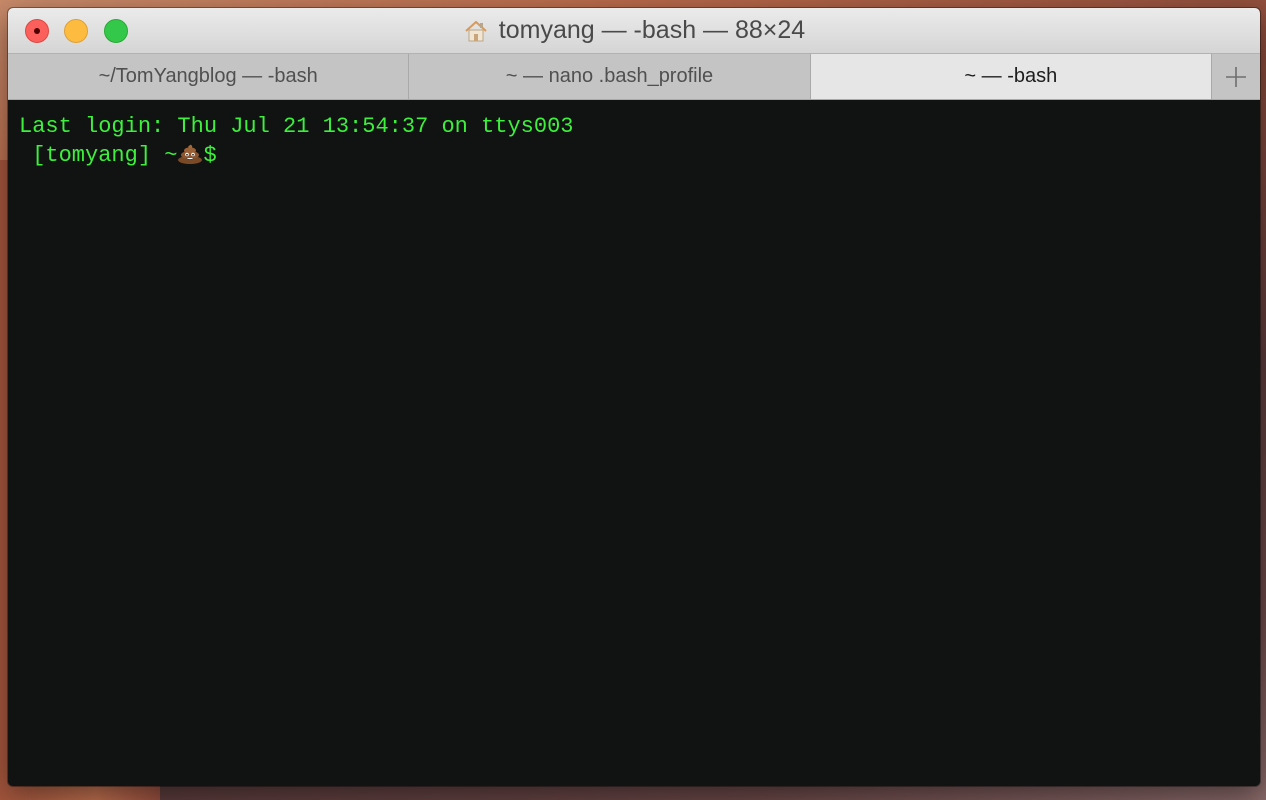 The height and width of the screenshot is (800, 1266). I want to click on prompt-suffix: $, so click(210, 155).